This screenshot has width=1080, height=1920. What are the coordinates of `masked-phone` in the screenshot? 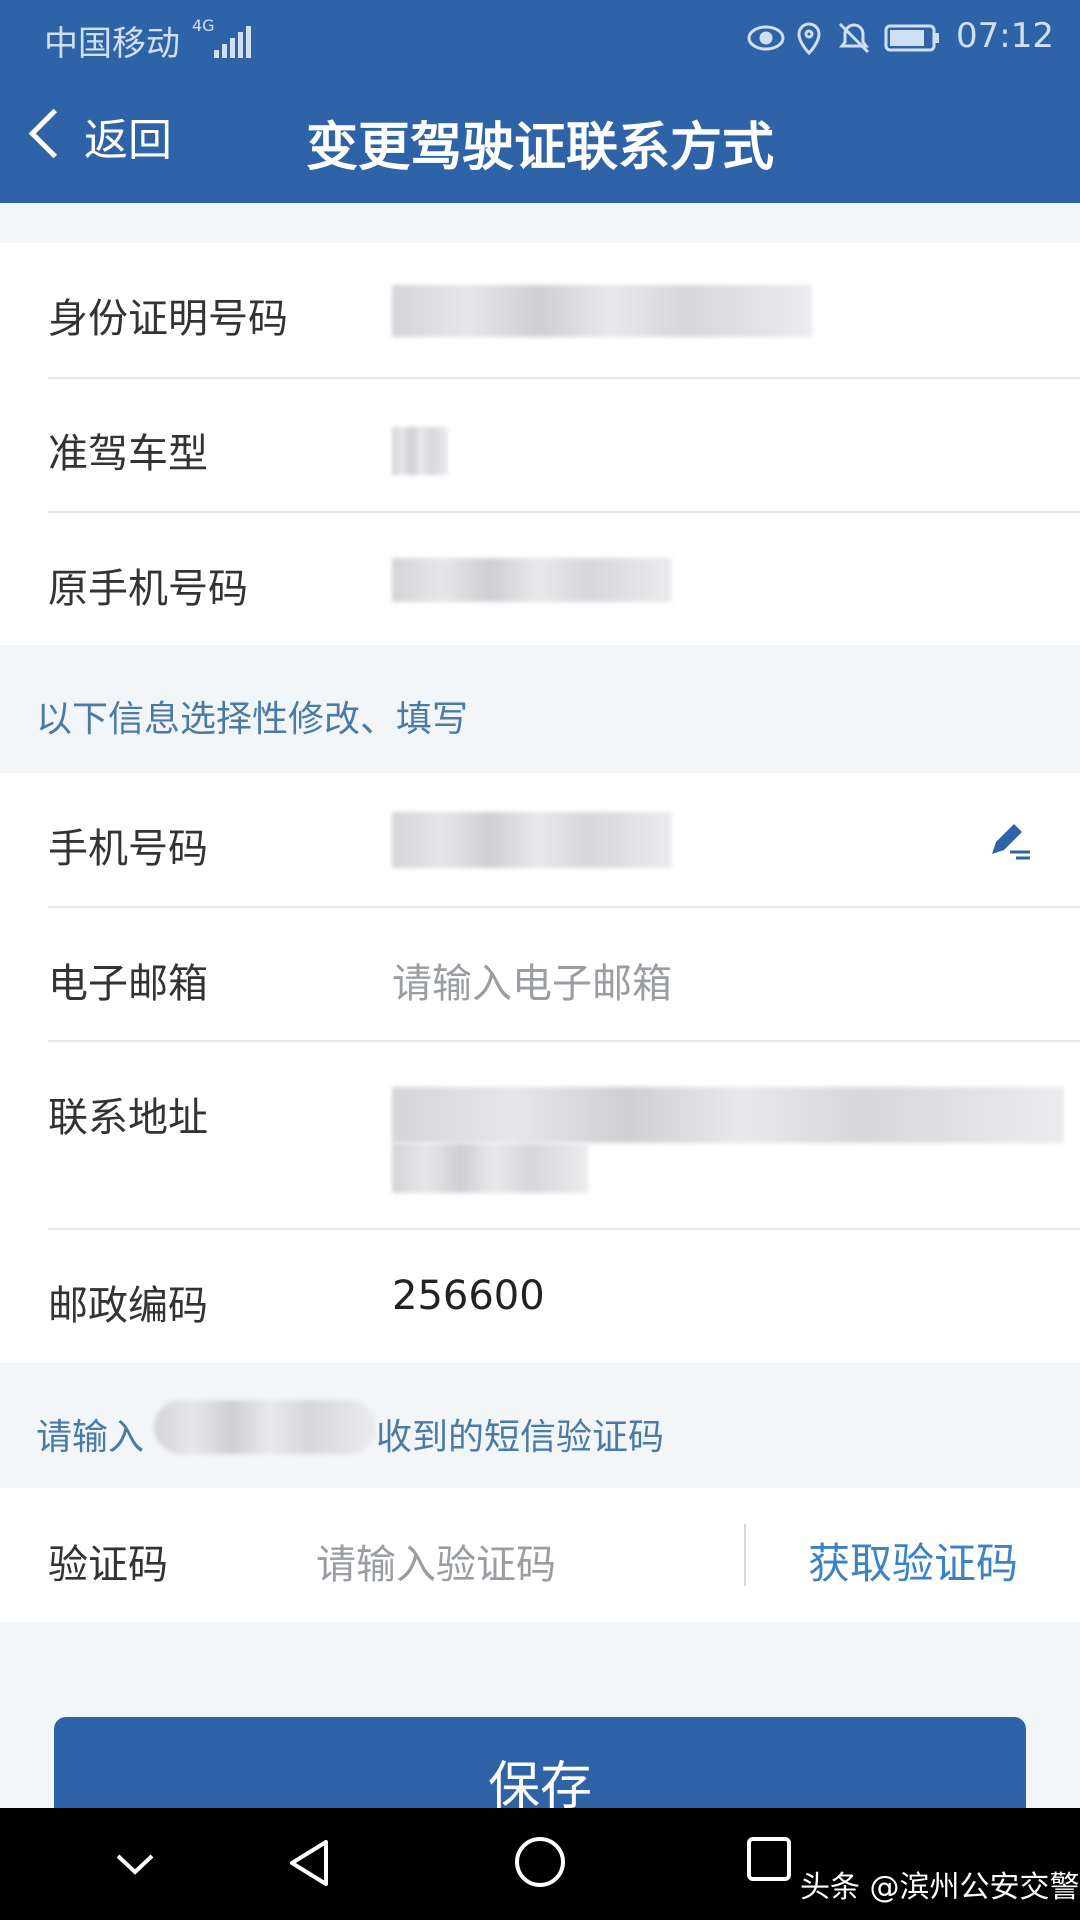 It's located at (265, 1427).